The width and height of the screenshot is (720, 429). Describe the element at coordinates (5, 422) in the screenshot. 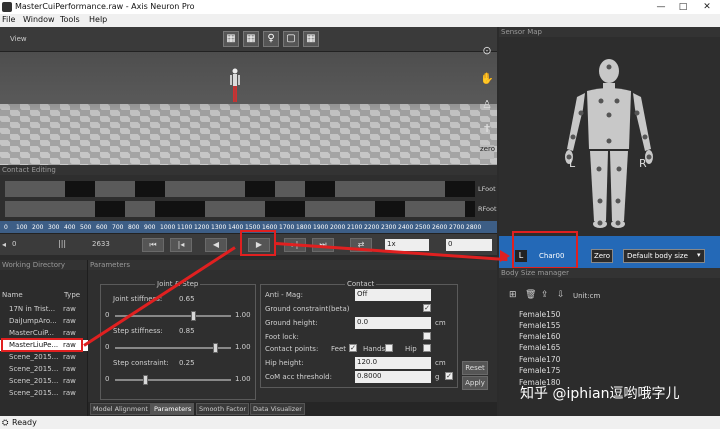

I see `status-icon: ⛭` at that location.